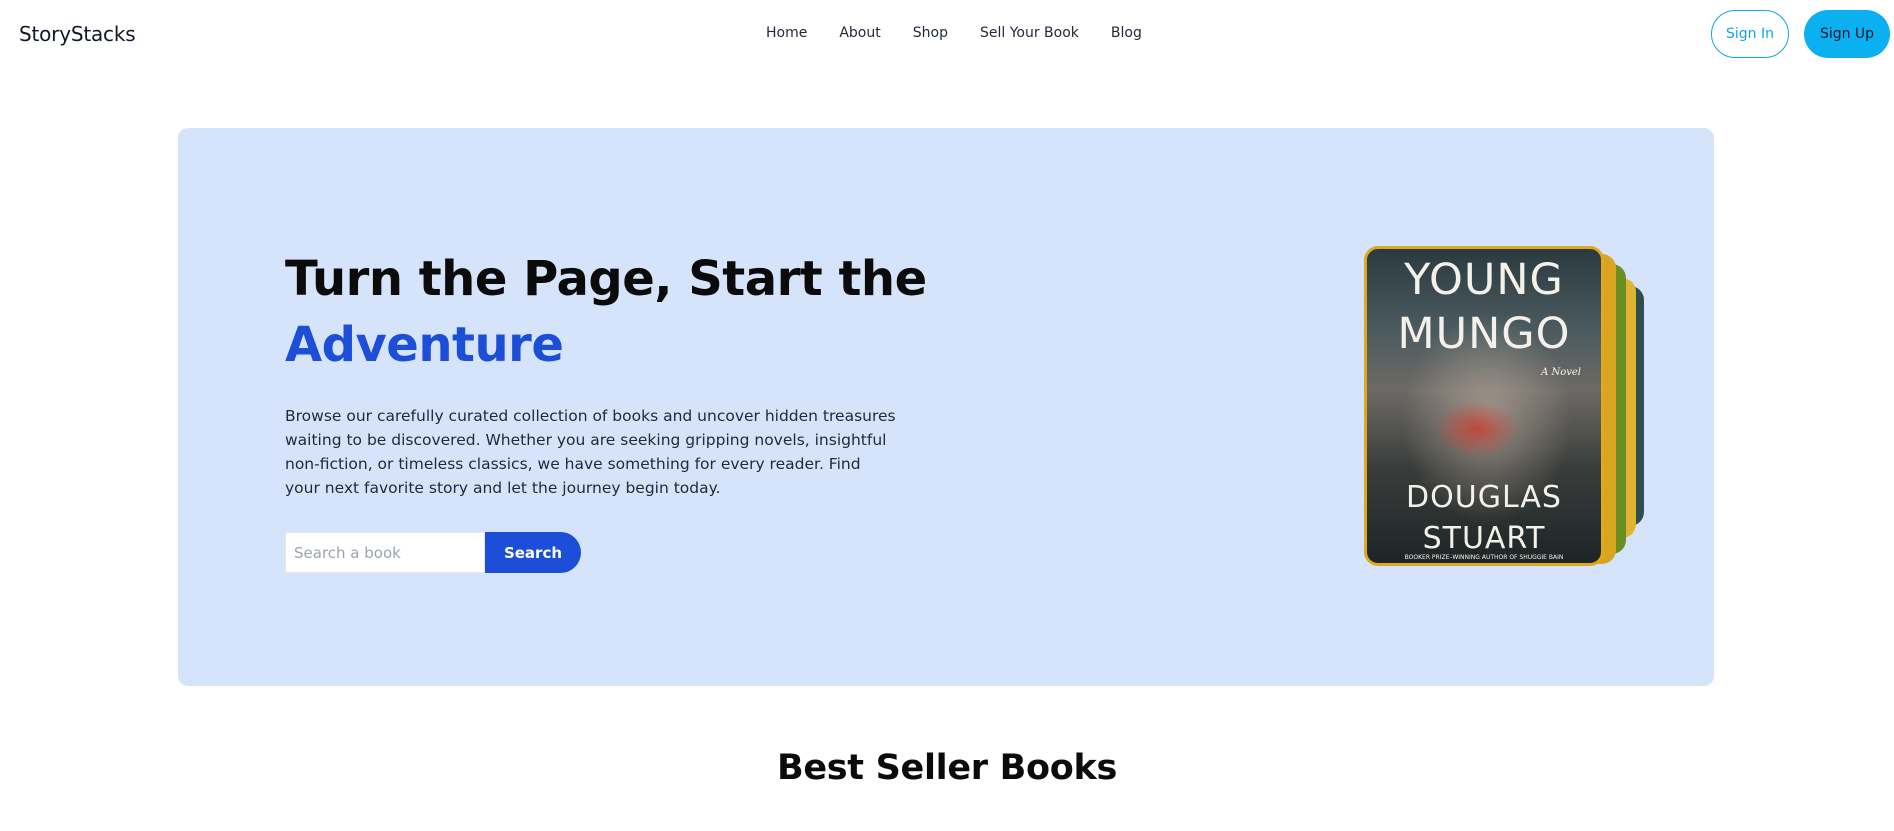 This screenshot has height=831, width=1894. Describe the element at coordinates (786, 33) in the screenshot. I see `nav-home: Home` at that location.